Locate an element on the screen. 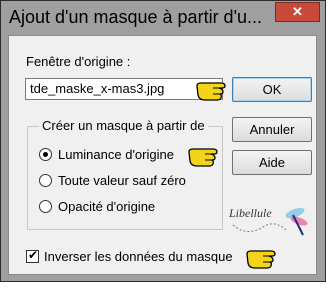 This screenshot has height=289, width=336. ok-button: OK is located at coordinates (272, 89).